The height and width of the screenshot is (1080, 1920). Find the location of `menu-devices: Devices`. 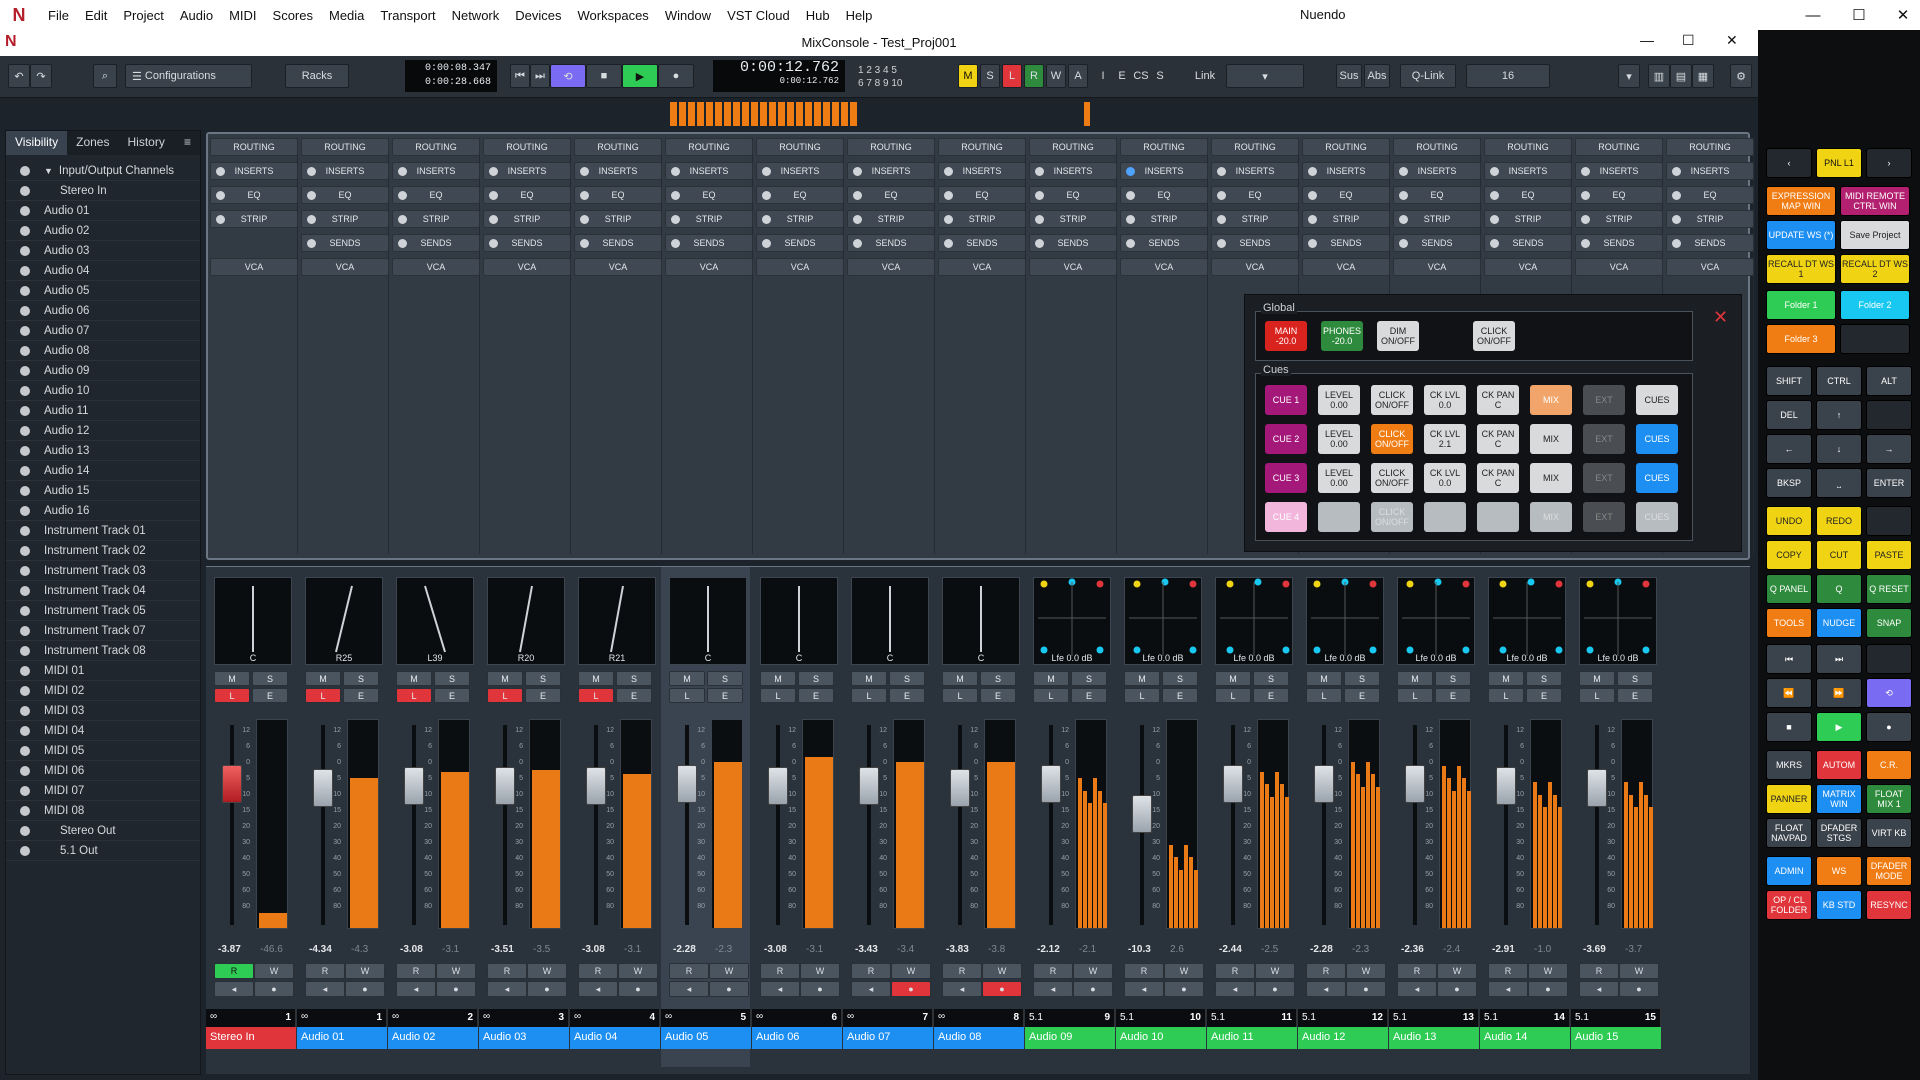

menu-devices: Devices is located at coordinates (538, 15).